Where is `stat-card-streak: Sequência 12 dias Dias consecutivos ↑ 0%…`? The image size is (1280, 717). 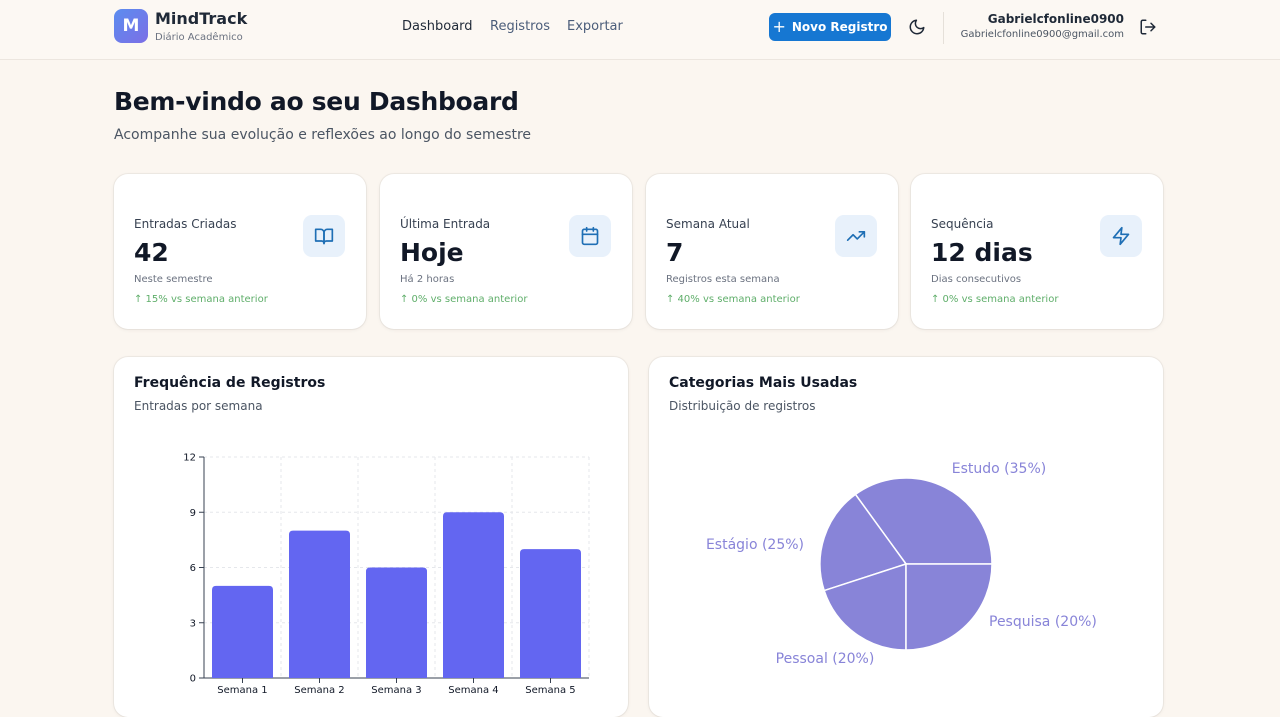
stat-card-streak: Sequência 12 dias Dias consecutivos ↑ 0%… is located at coordinates (1037, 251).